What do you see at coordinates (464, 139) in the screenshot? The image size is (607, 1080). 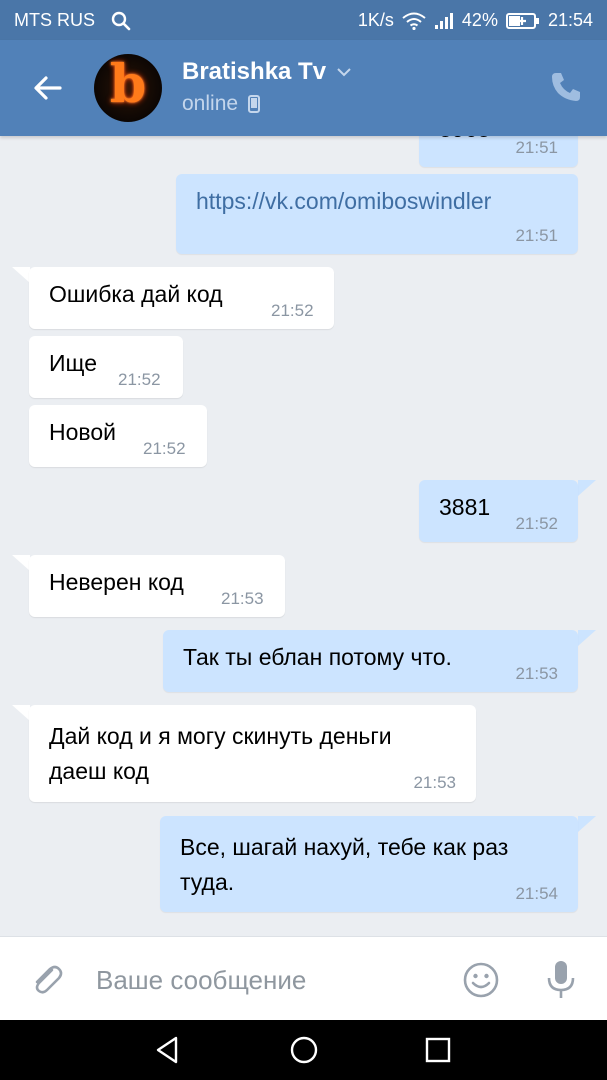 I see `message-text: 3963` at bounding box center [464, 139].